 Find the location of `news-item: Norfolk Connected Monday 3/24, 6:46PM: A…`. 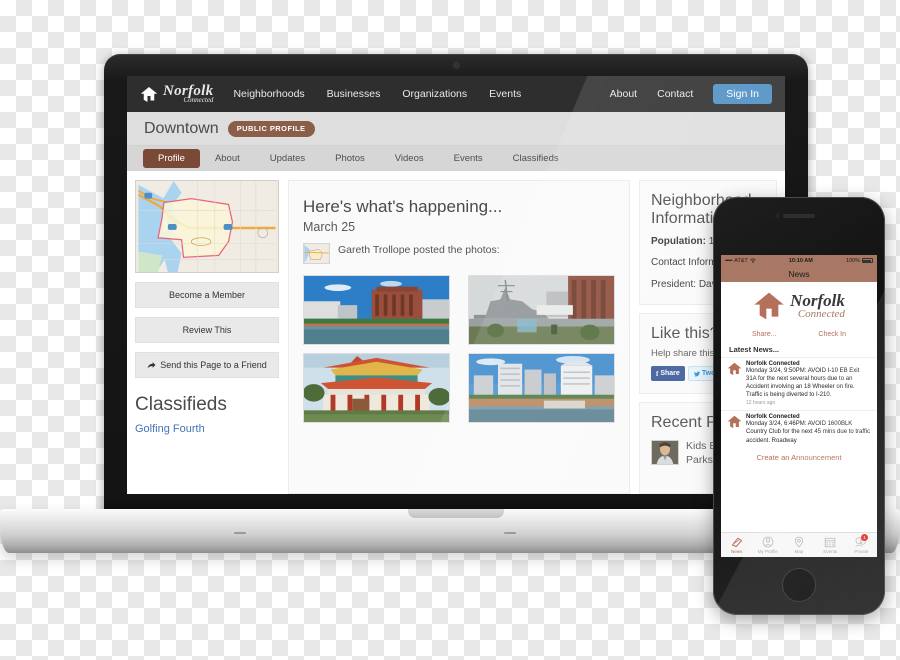

news-item: Norfolk Connected Monday 3/24, 6:46PM: A… is located at coordinates (799, 429).